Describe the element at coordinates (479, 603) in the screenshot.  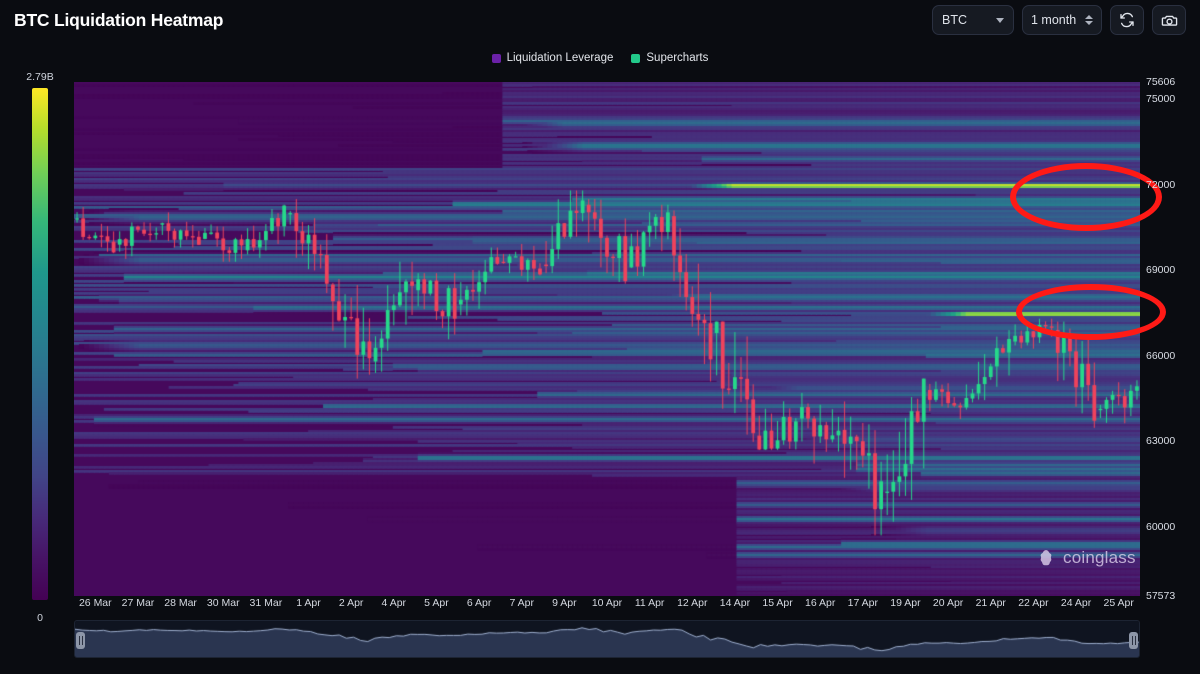
I see `date-tick: 6 Apr` at that location.